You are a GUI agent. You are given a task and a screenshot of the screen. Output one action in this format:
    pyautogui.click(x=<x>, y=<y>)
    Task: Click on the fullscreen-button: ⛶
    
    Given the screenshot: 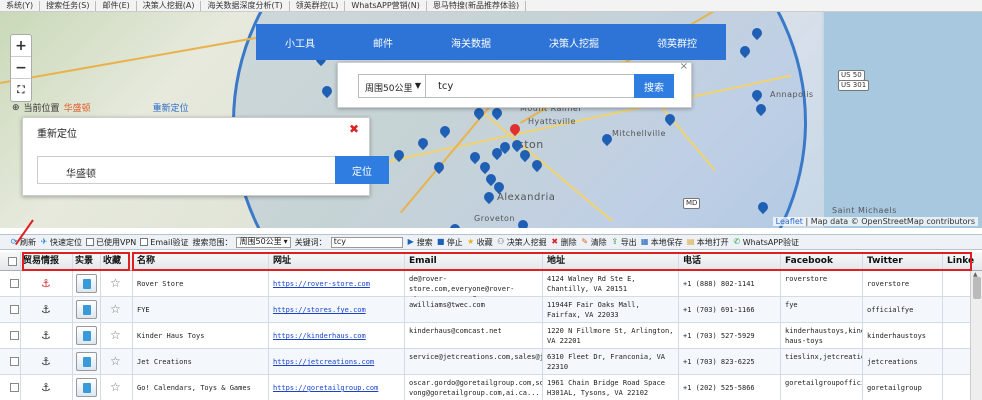 What is the action you would take?
    pyautogui.click(x=21, y=90)
    